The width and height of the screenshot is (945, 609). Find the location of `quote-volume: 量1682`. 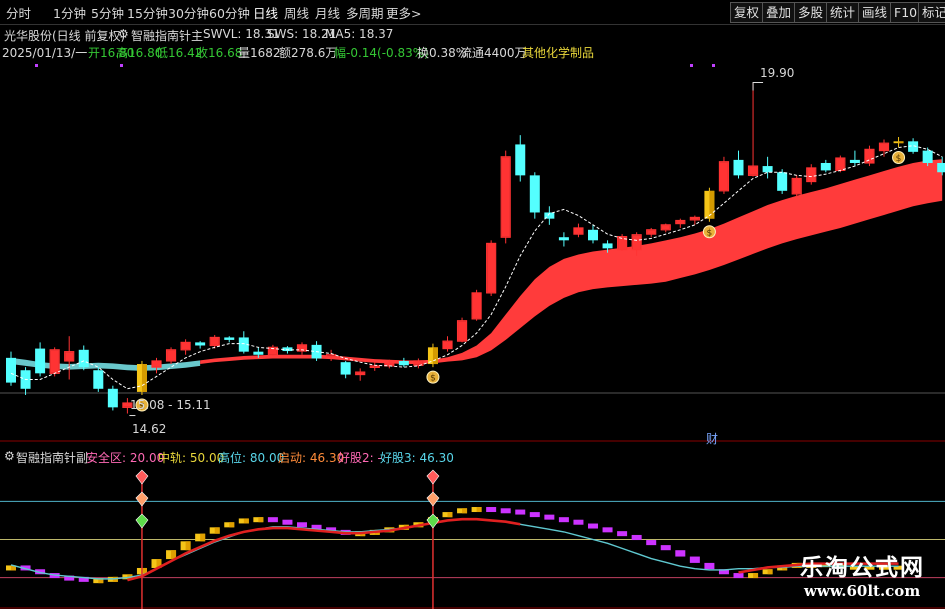

quote-volume: 量1682 is located at coordinates (259, 53).